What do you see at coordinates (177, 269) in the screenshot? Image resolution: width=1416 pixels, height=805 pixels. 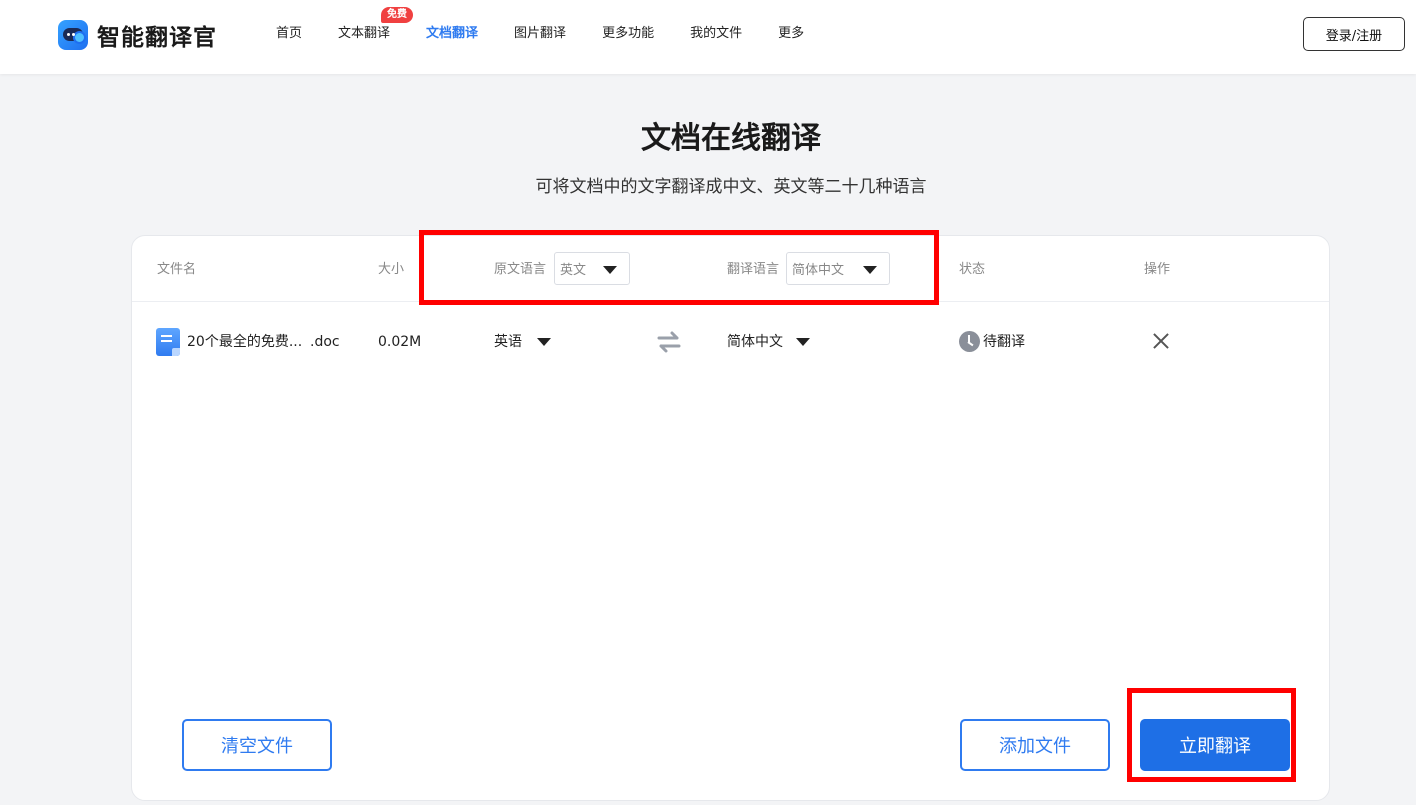 I see `column-filename: 文件名` at bounding box center [177, 269].